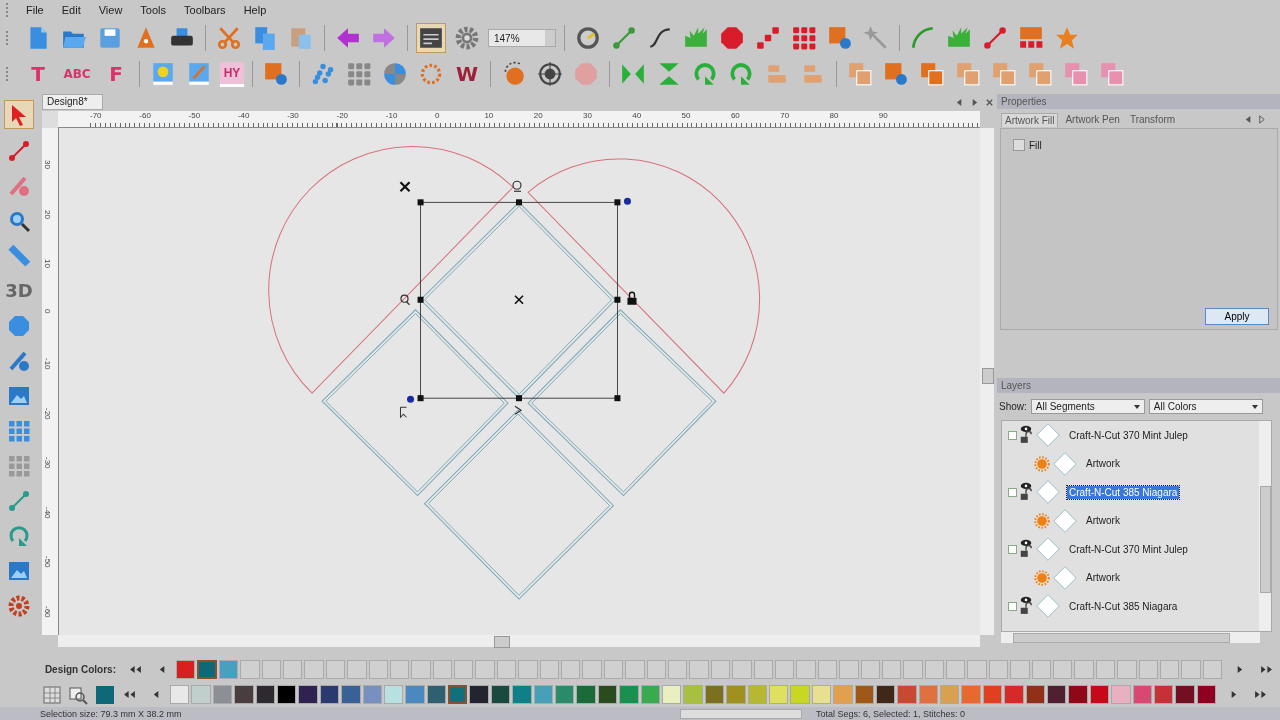 The image size is (1280, 720). What do you see at coordinates (52, 694) in the screenshot?
I see `swatch-grid-icon` at bounding box center [52, 694].